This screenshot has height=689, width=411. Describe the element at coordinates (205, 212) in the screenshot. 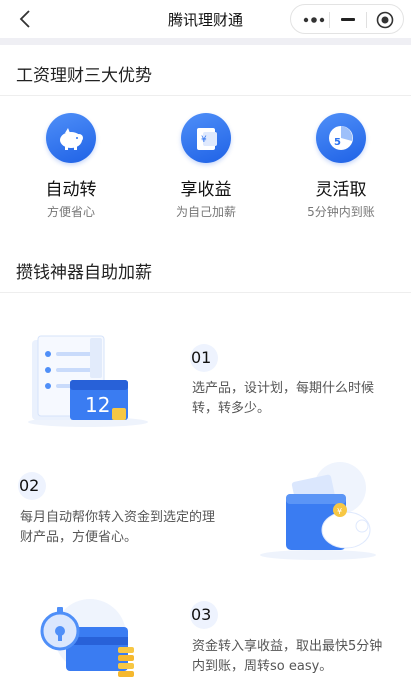

I see `advantage-desc: 为自己加薪` at that location.